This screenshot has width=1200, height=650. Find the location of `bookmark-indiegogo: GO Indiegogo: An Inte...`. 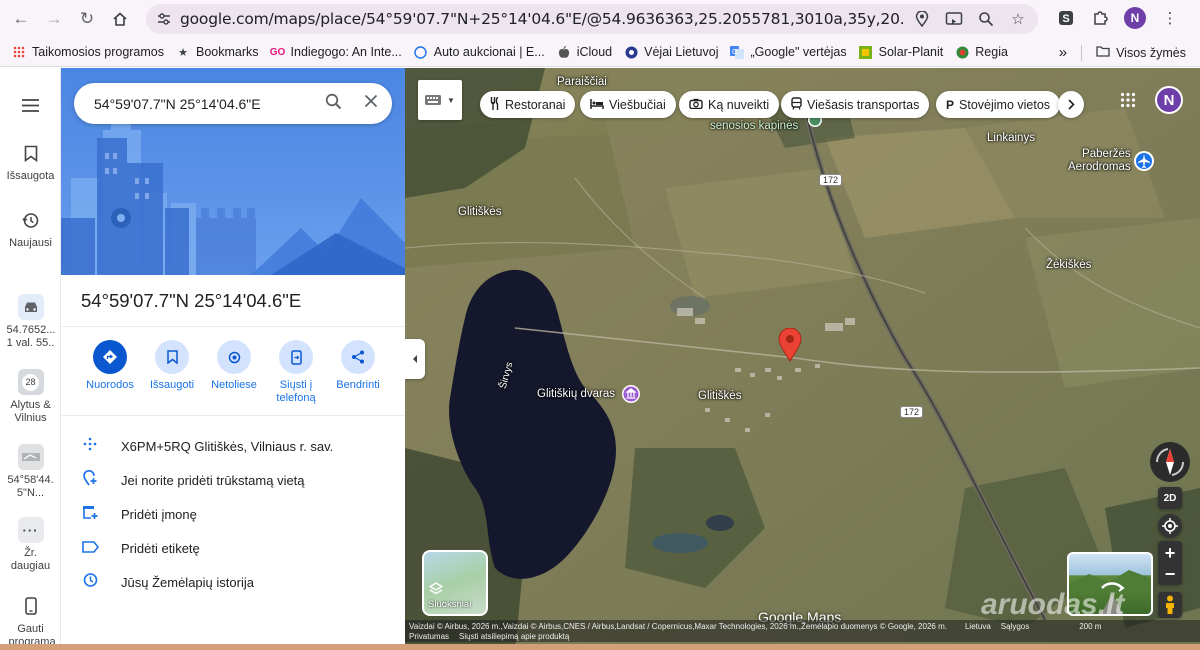

bookmark-indiegogo: GO Indiegogo: An Inte... is located at coordinates (336, 52).